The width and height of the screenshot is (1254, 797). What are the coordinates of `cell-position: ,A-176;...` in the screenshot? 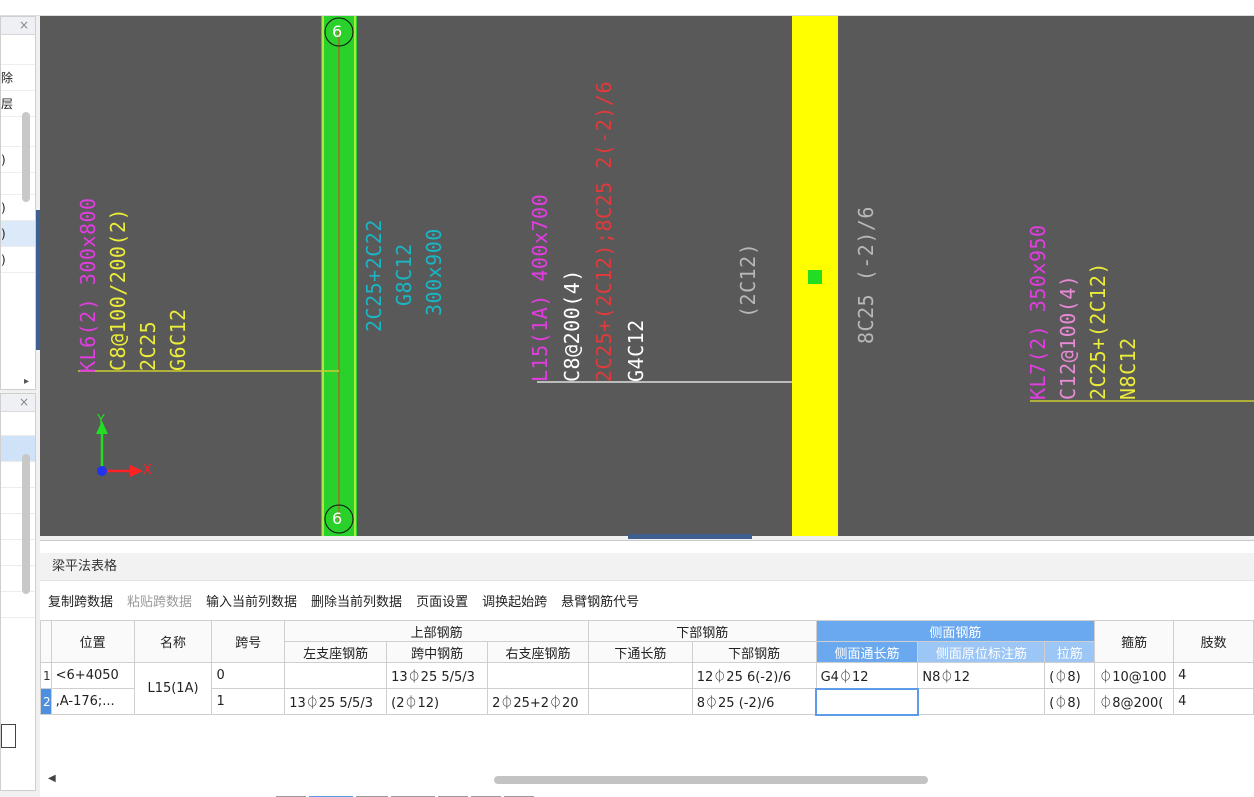 It's located at (92, 701).